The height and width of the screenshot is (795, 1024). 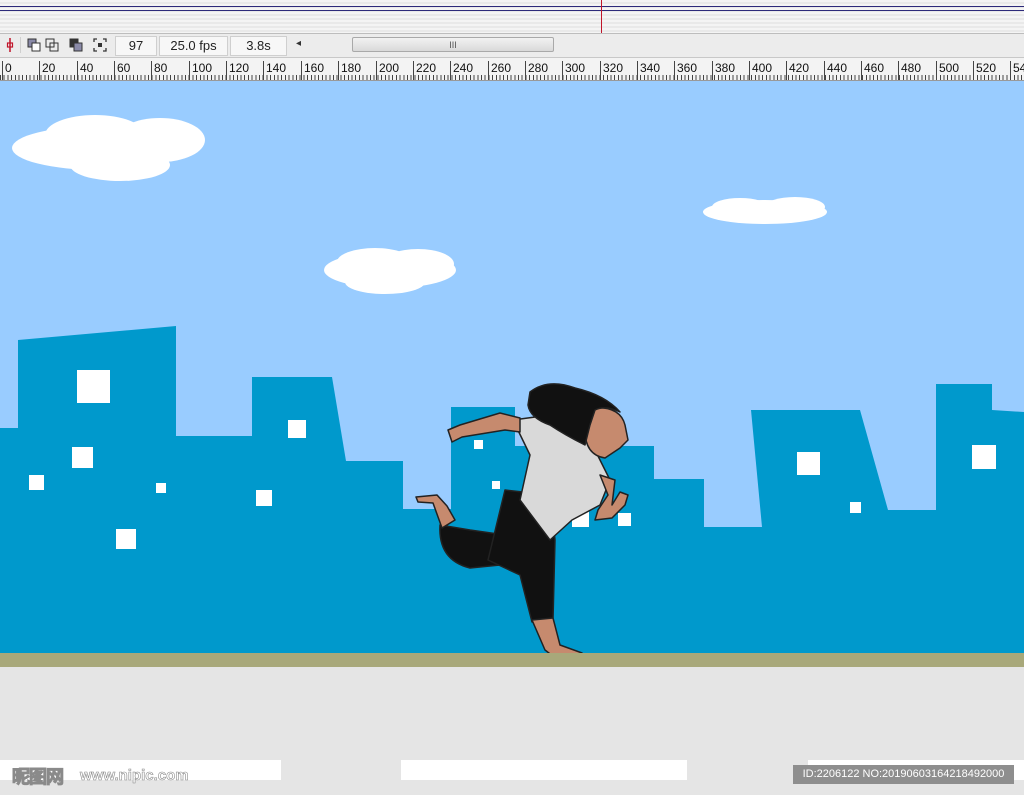 I want to click on ruler-label: 20, so click(x=49, y=68).